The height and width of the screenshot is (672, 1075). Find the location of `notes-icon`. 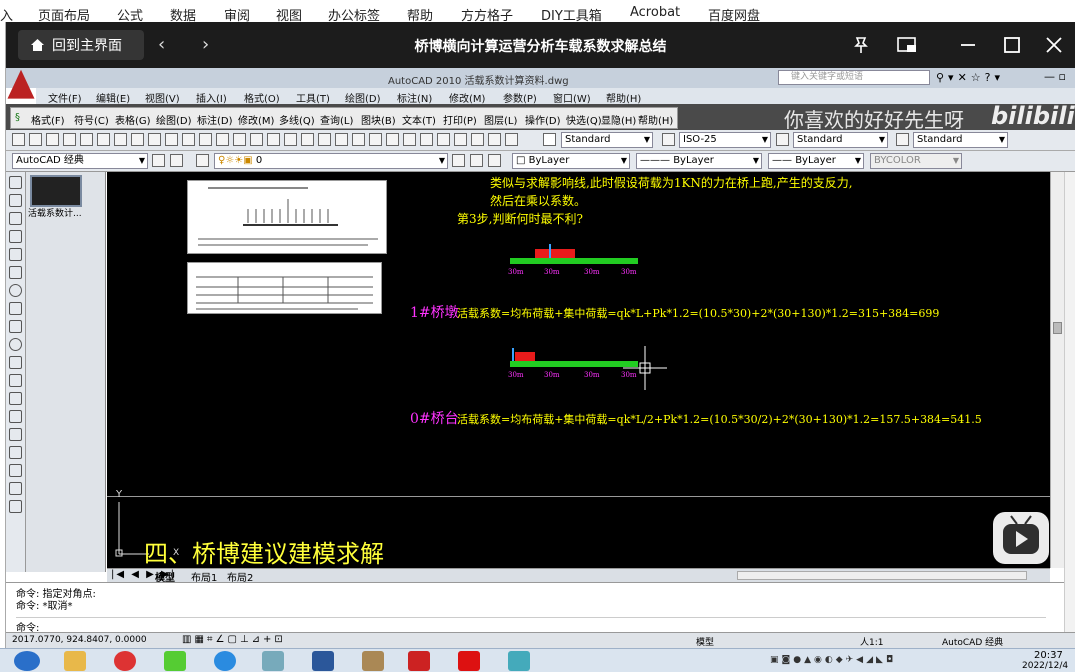

notes-icon is located at coordinates (273, 661).